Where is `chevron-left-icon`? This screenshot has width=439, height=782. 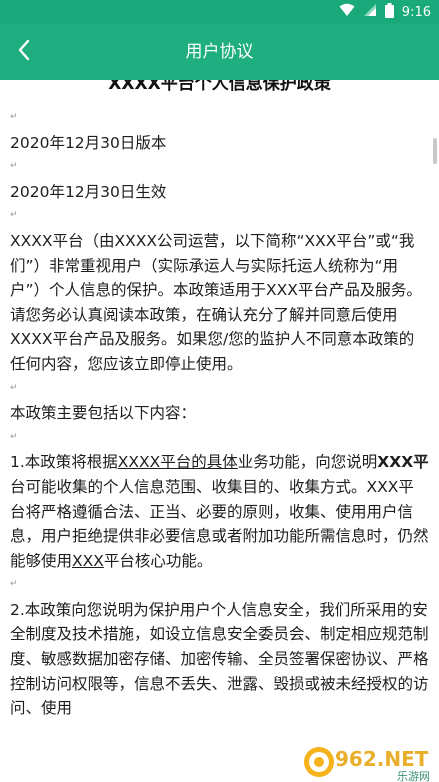
chevron-left-icon is located at coordinates (24, 52).